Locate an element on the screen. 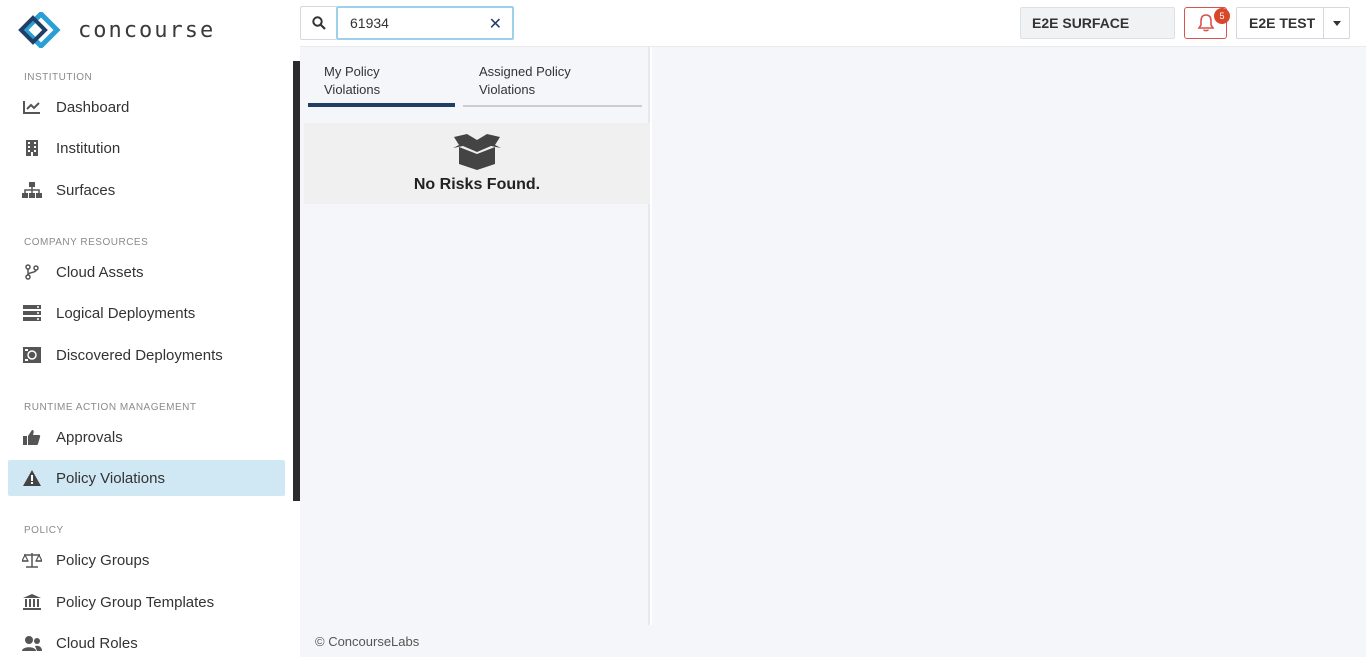 Image resolution: width=1366 pixels, height=657 pixels. sidebar-item-label: Policy Violations is located at coordinates (110, 478).